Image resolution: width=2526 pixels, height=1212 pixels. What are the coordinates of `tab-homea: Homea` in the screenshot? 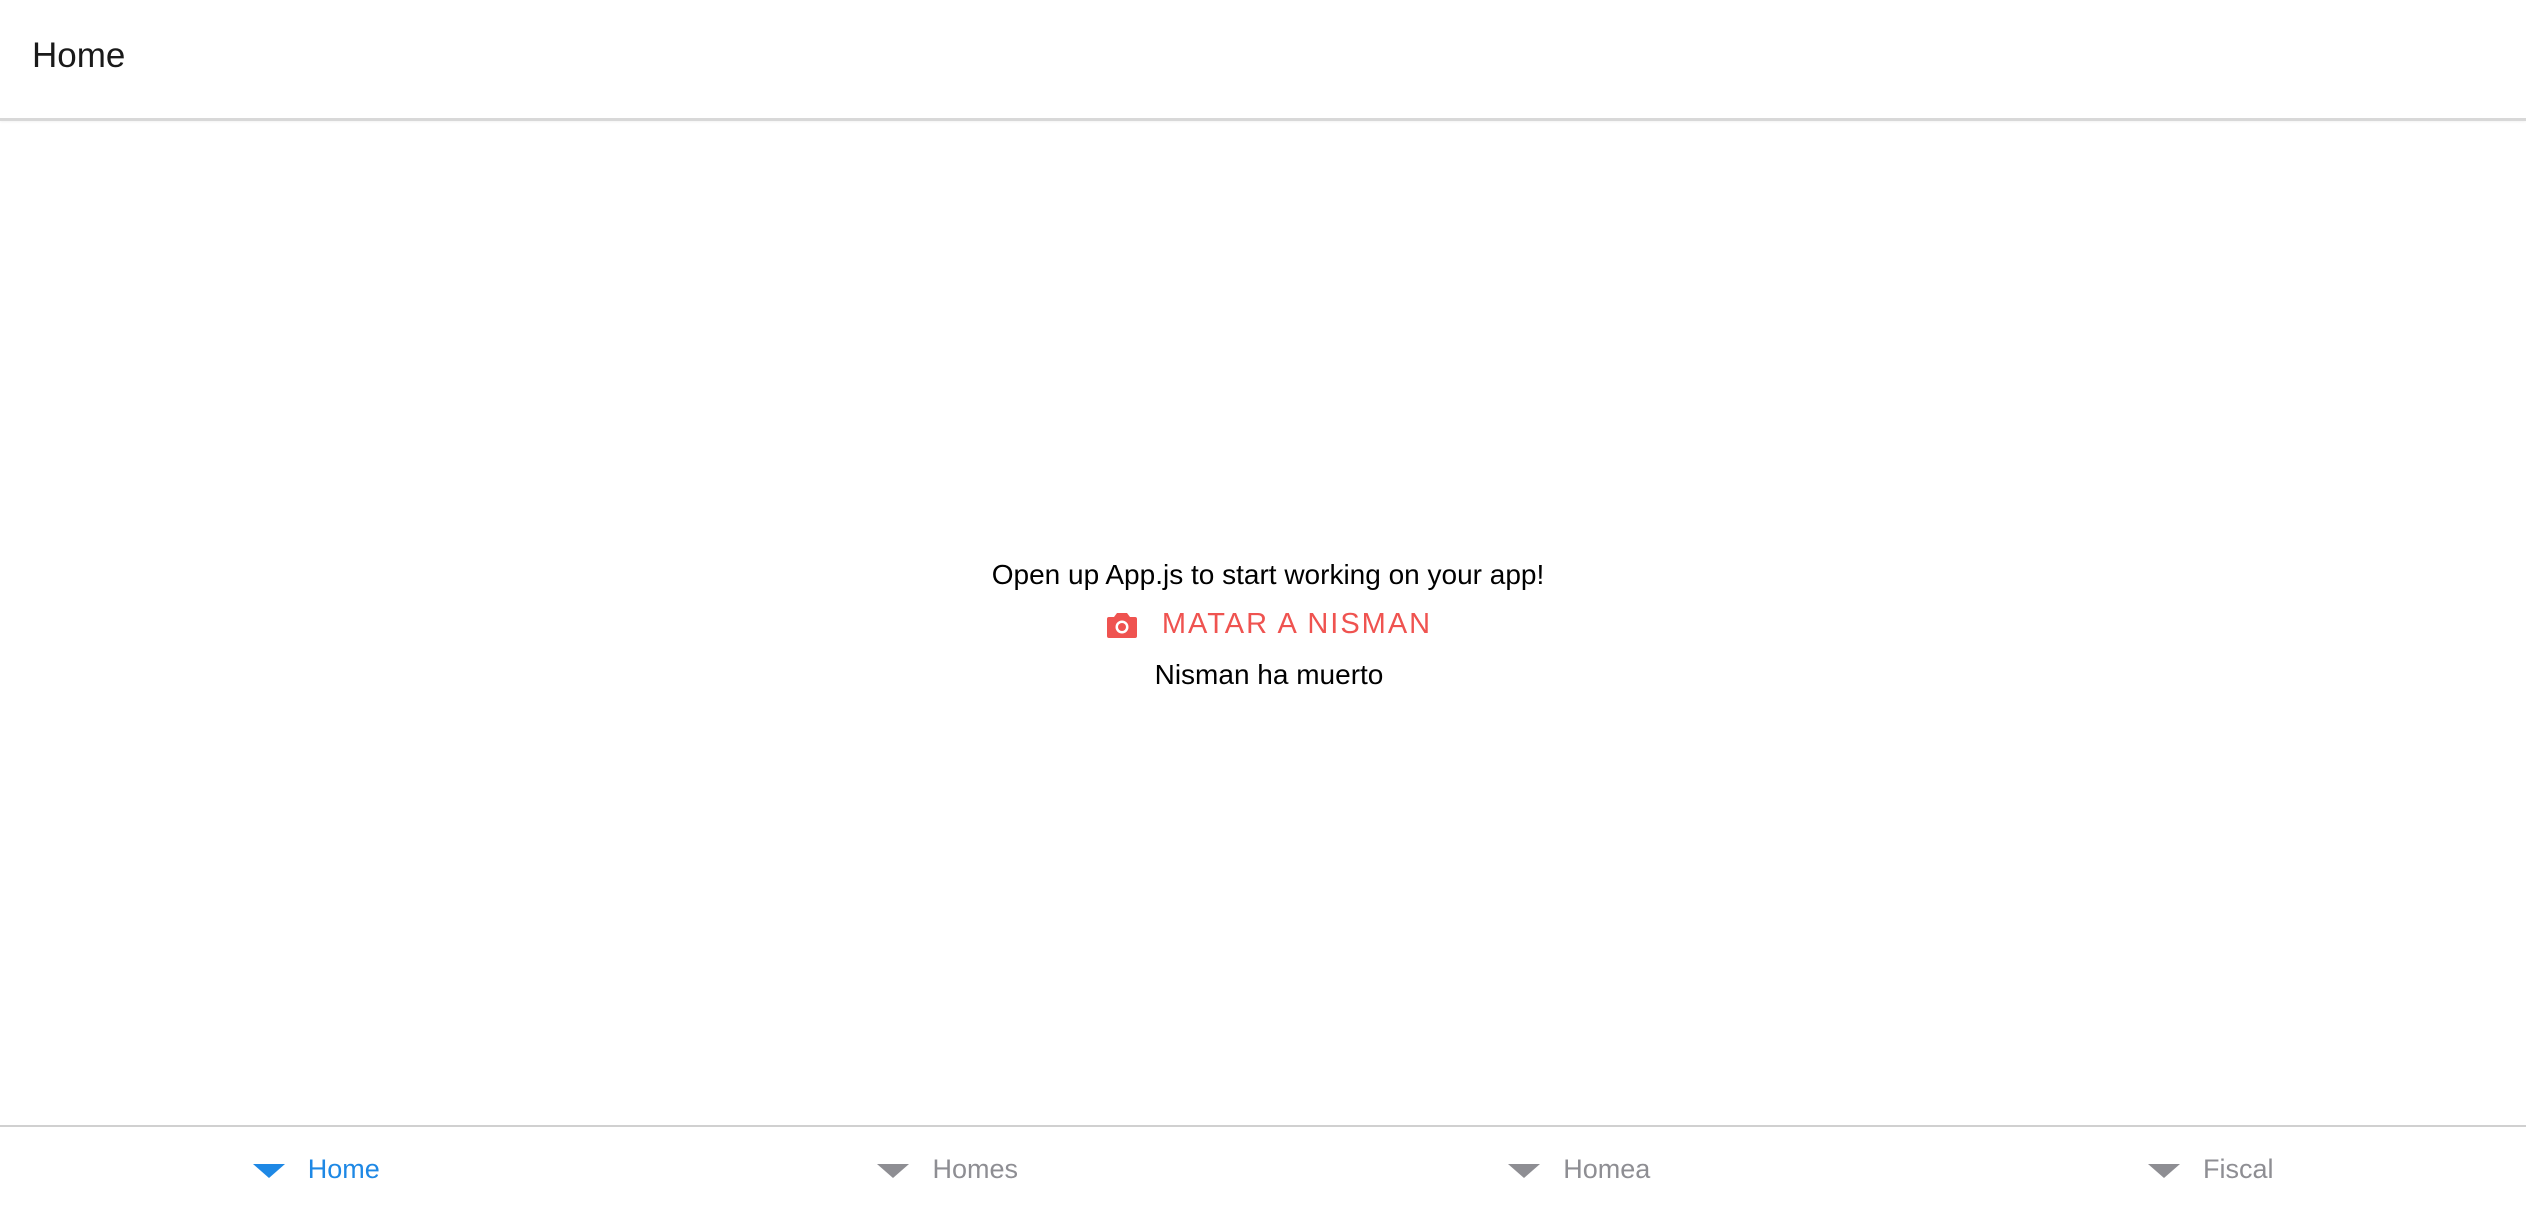 It's located at (1579, 1169).